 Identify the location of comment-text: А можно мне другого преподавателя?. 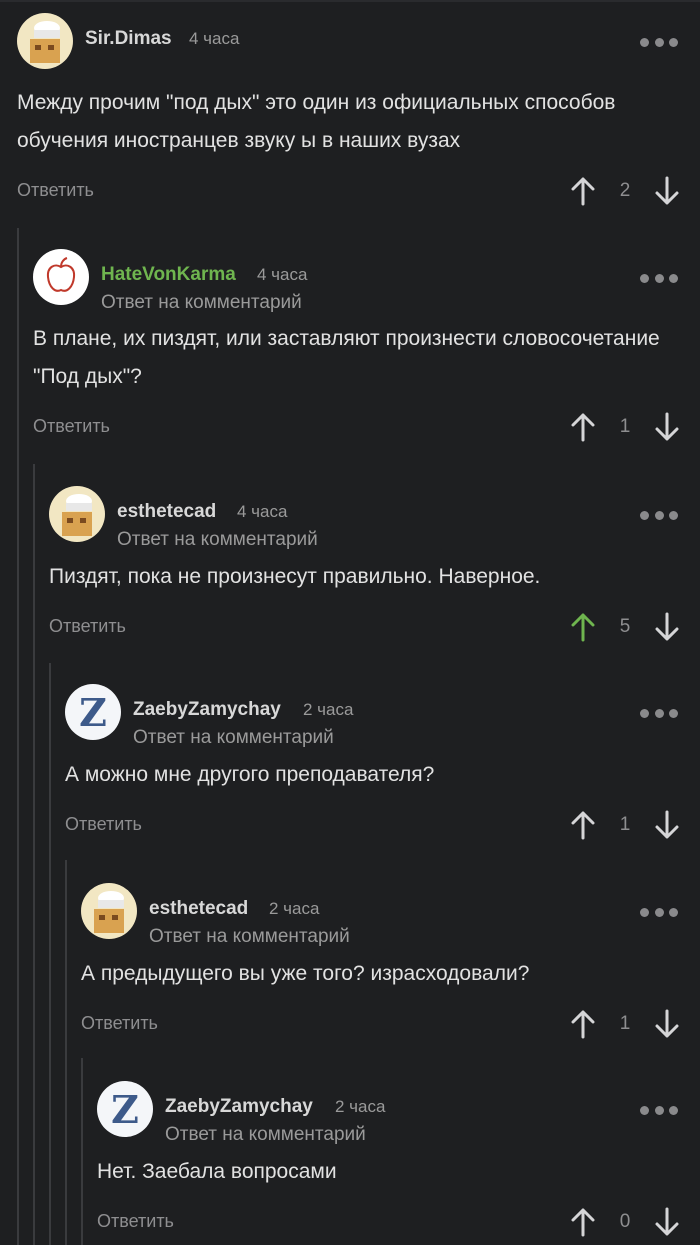
(250, 774).